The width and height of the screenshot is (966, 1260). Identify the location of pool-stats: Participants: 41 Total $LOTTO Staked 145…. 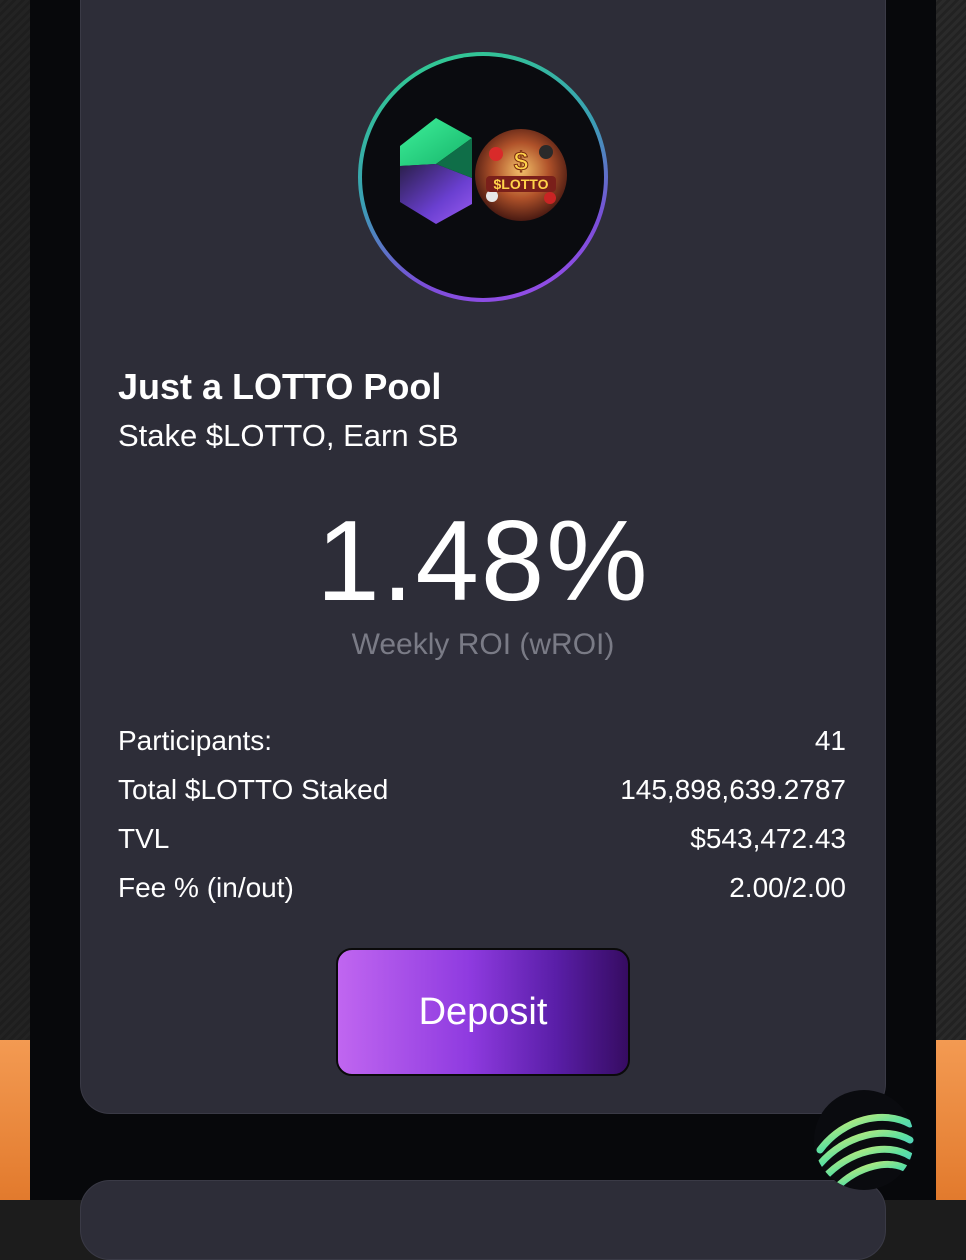
(482, 814).